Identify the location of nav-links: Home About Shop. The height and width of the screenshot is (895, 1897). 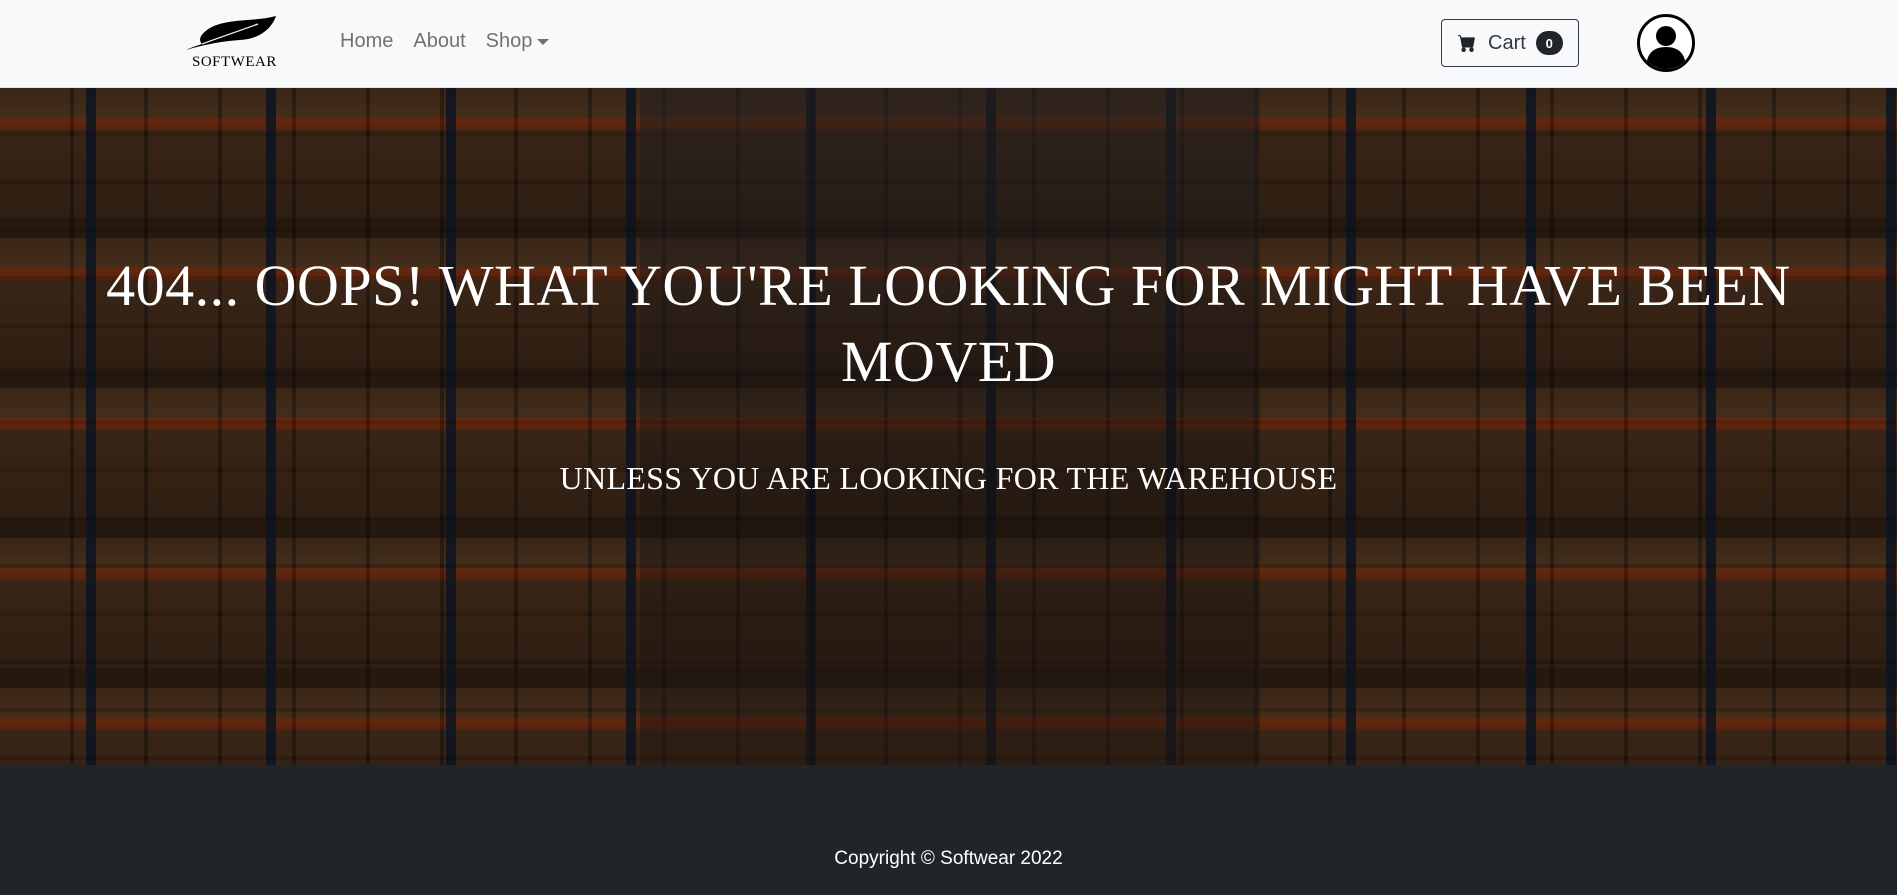
(445, 41).